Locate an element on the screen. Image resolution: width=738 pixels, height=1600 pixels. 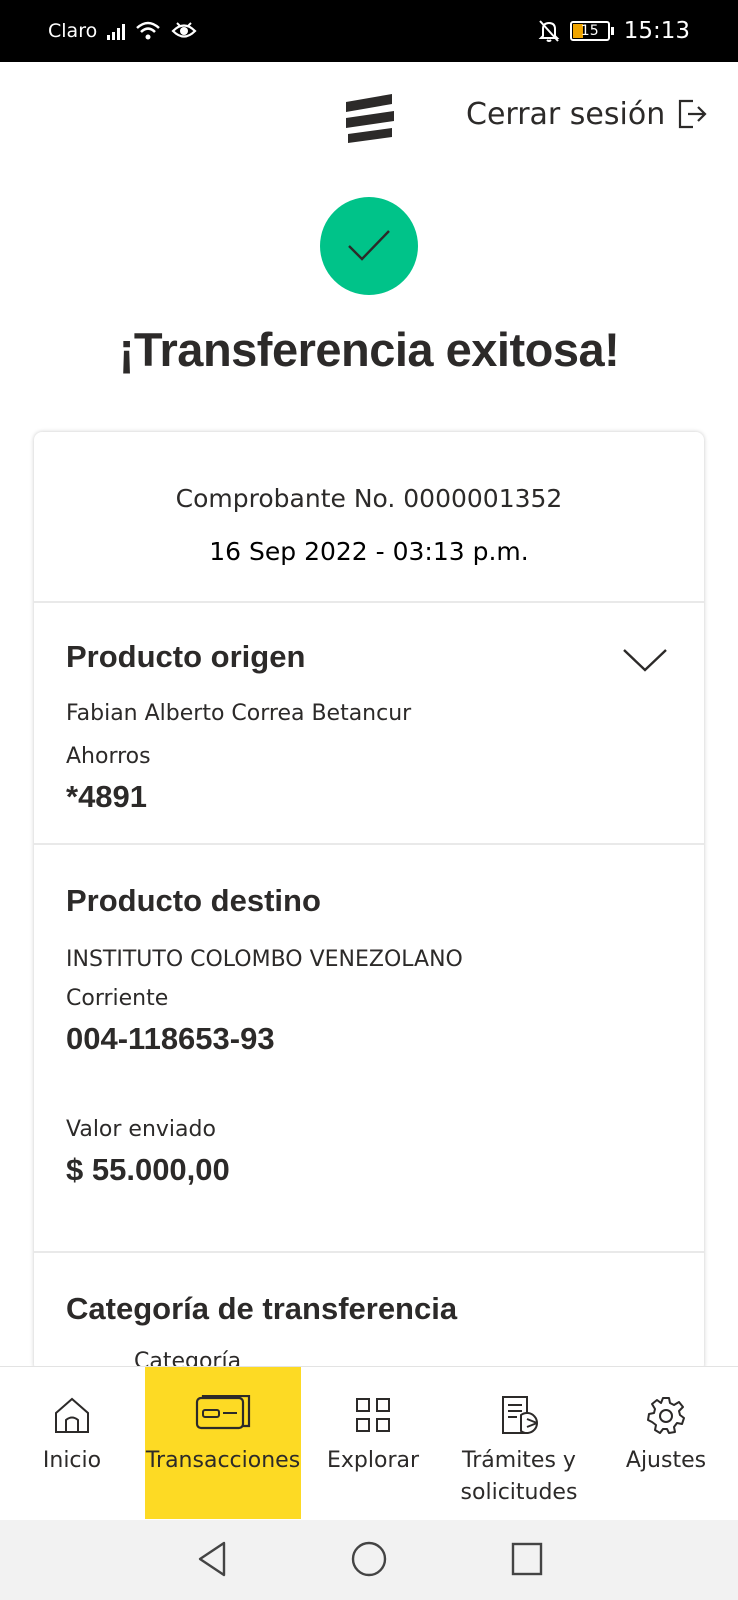
check-icon is located at coordinates (369, 245).